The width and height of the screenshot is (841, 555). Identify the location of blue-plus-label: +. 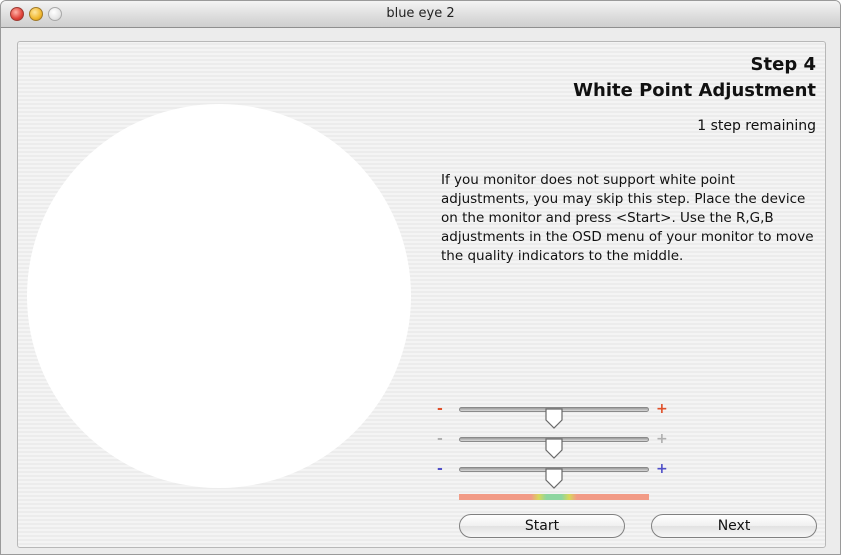
(662, 469).